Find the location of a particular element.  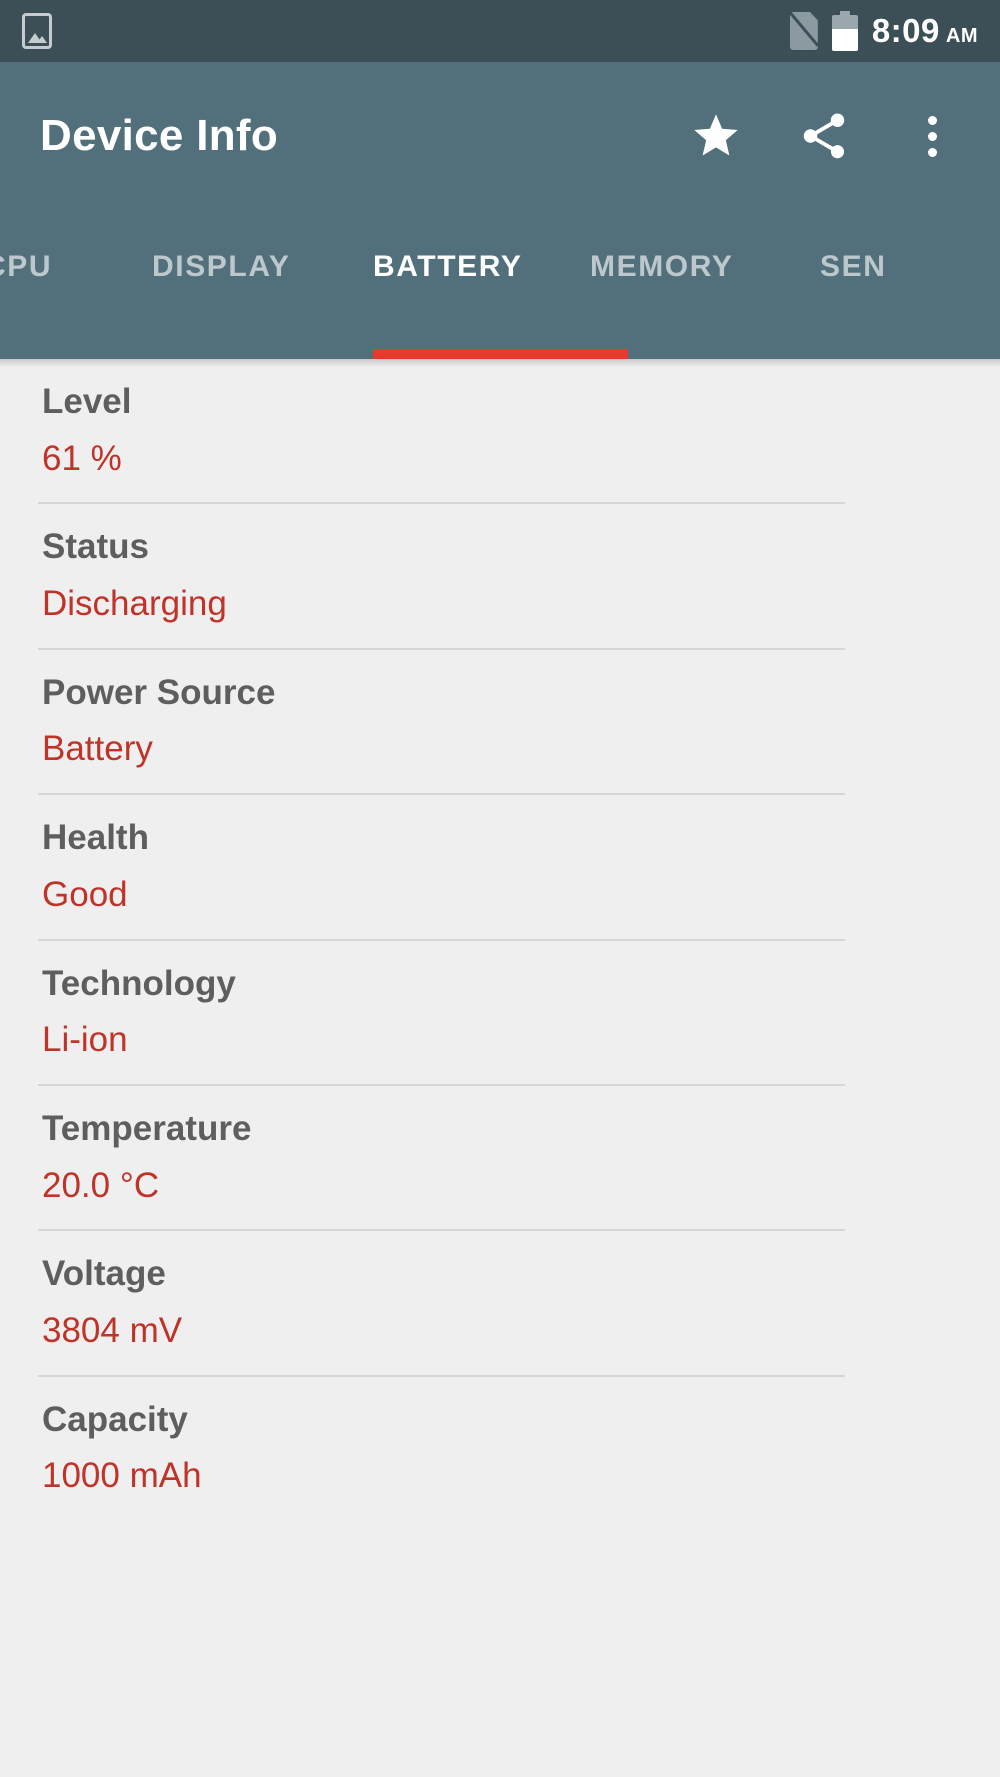

row-value: Li-ion is located at coordinates (85, 1040).